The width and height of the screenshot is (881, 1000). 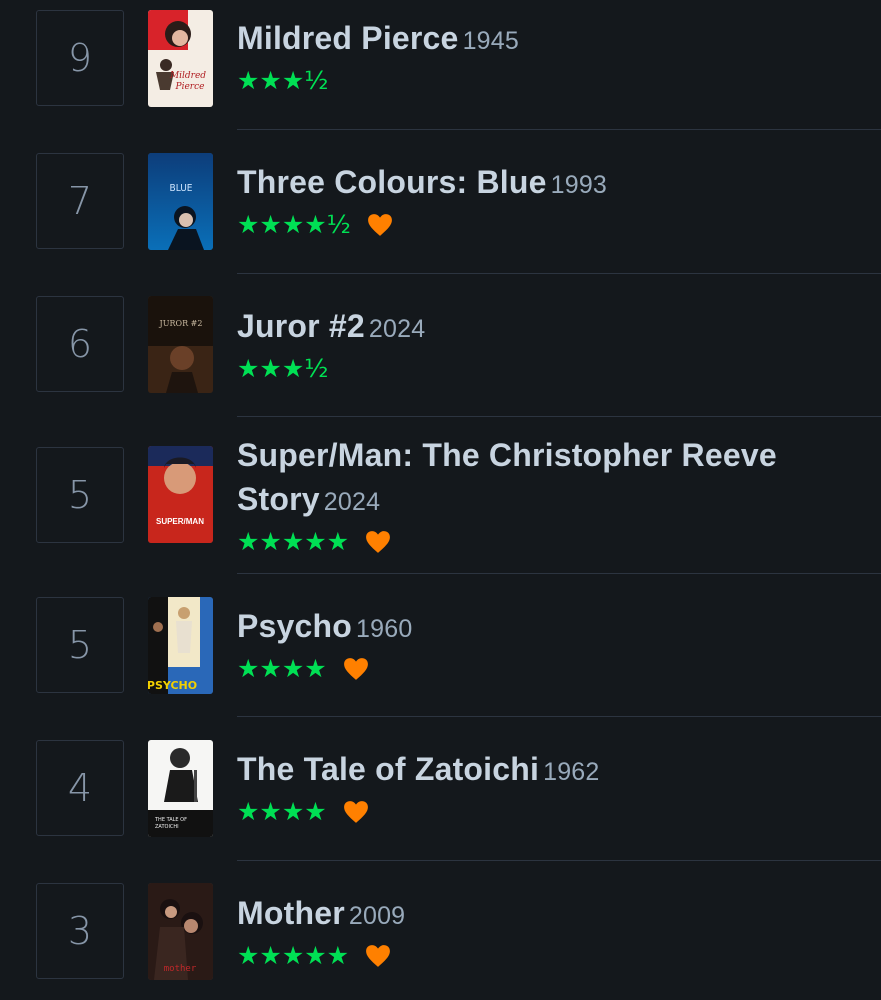 What do you see at coordinates (190, 87) in the screenshot?
I see `svg-text: Pierce` at bounding box center [190, 87].